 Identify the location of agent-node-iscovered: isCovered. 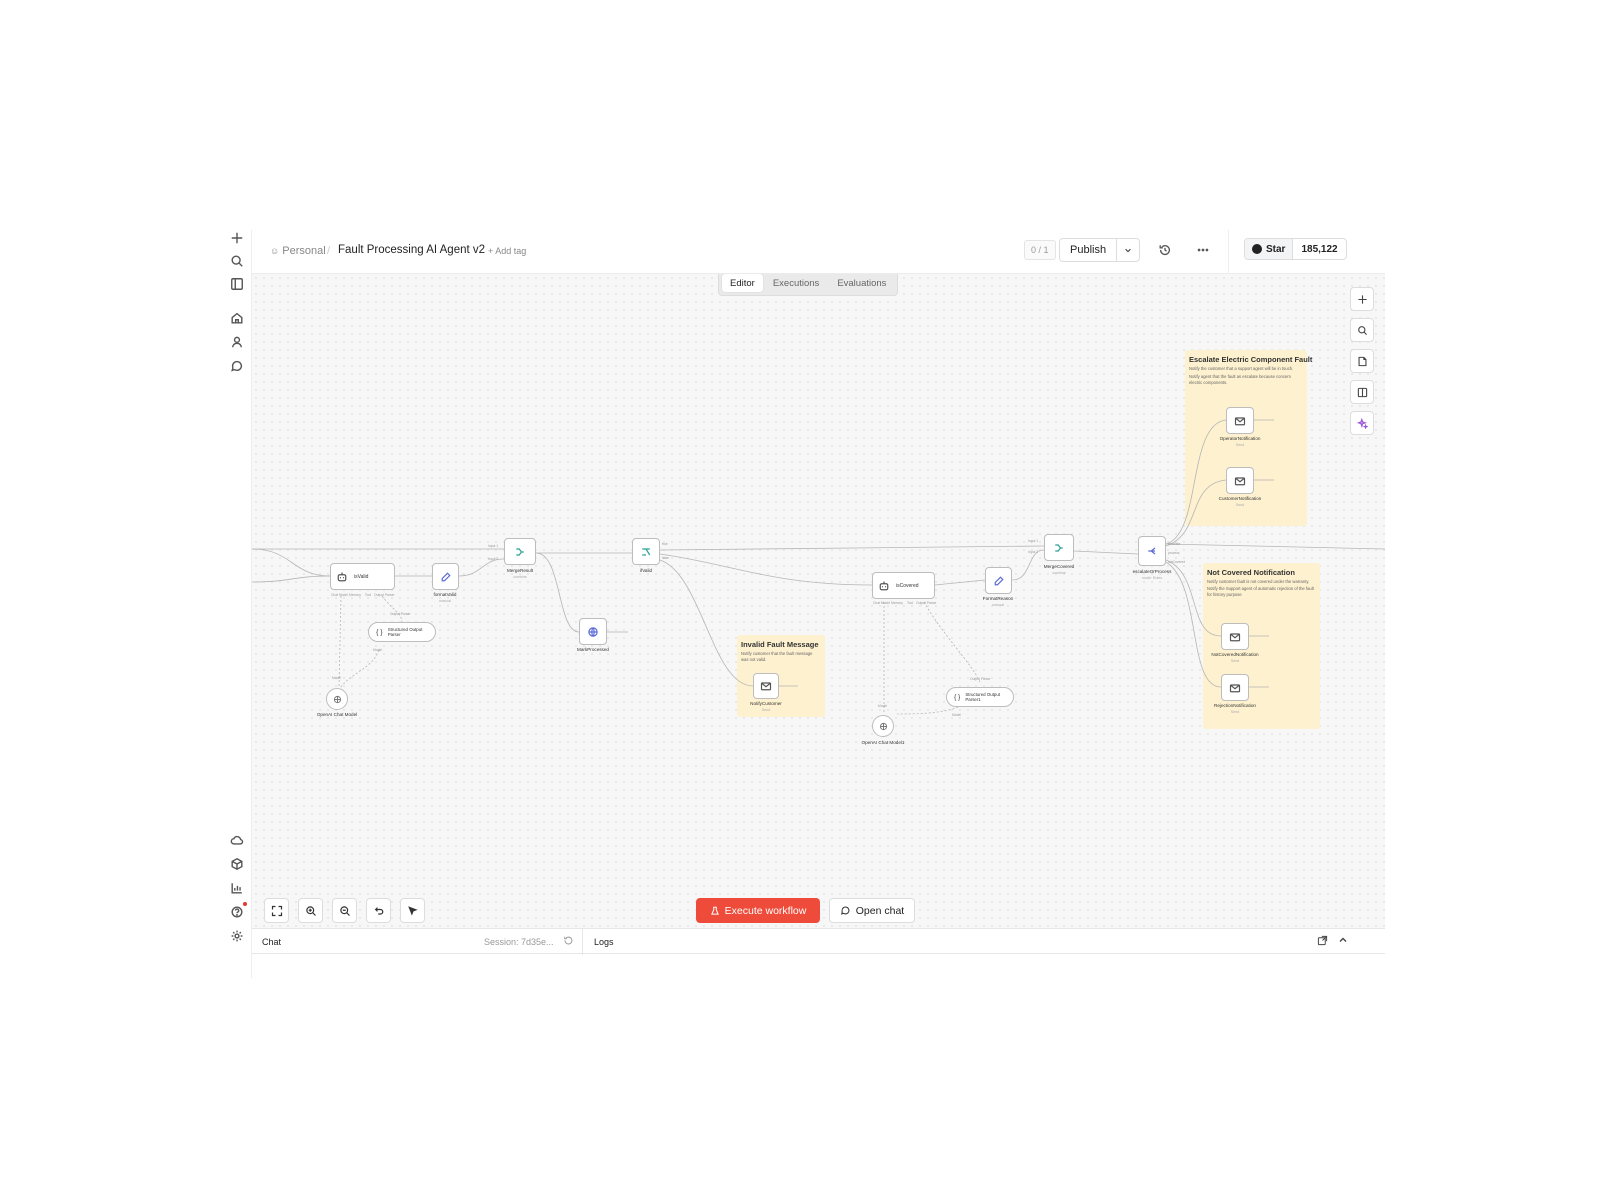
(903, 585).